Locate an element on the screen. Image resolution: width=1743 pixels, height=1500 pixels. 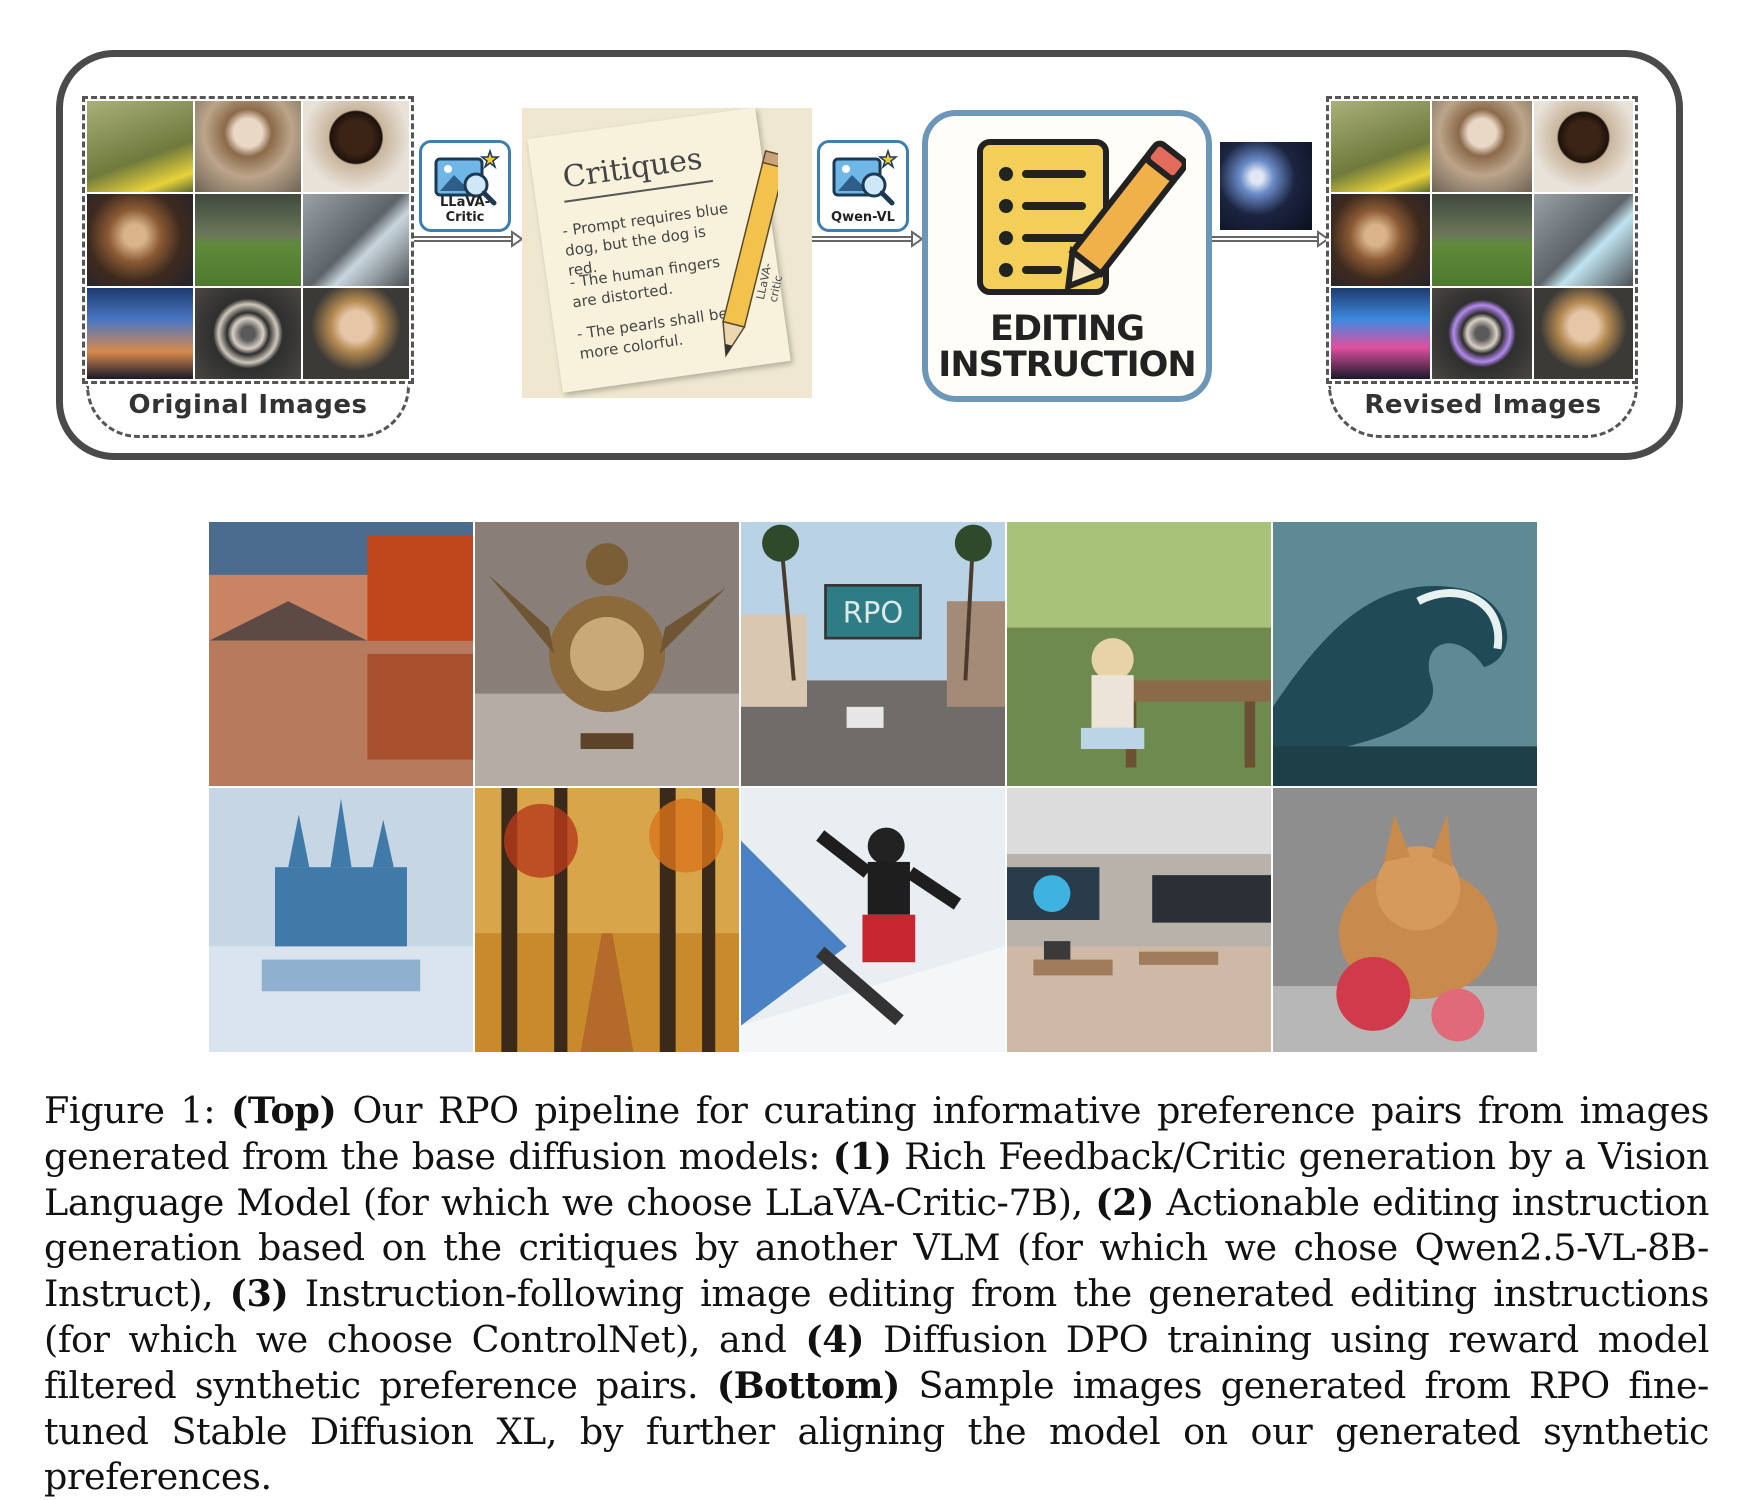
editing-instruction-box: EDITING INSTRUCTION is located at coordinates (1067, 256).